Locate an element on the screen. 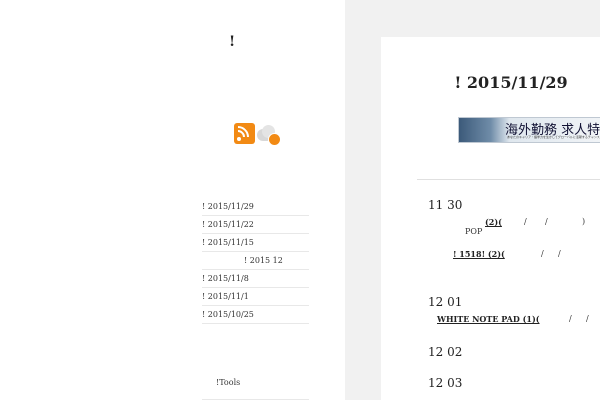 Image resolution: width=600 pixels, height=400 pixels. tools-link: !Tools is located at coordinates (221, 382).